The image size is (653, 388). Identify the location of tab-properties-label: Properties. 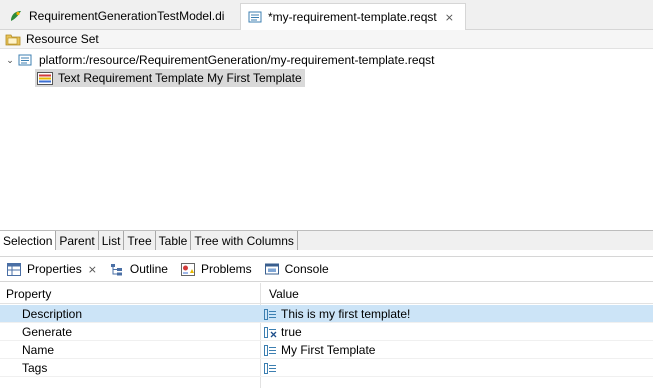
(54, 269).